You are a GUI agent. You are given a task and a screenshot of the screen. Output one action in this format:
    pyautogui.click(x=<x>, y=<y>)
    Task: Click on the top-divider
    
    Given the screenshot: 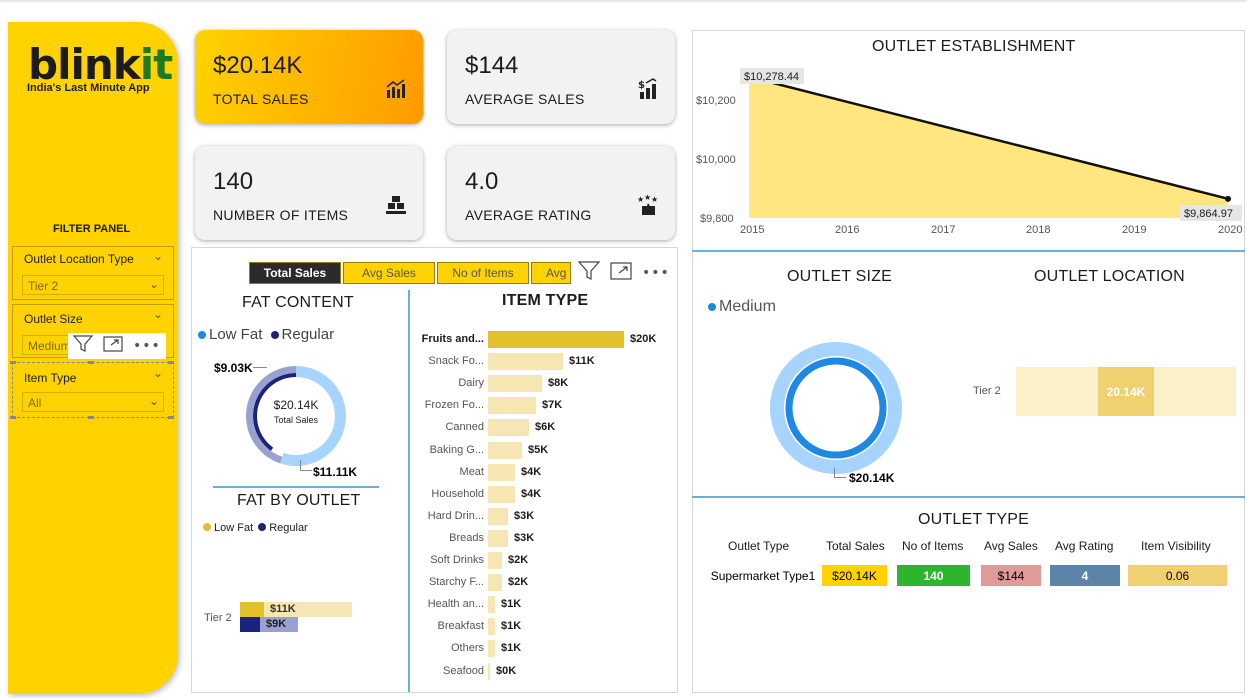 What is the action you would take?
    pyautogui.click(x=623, y=1)
    